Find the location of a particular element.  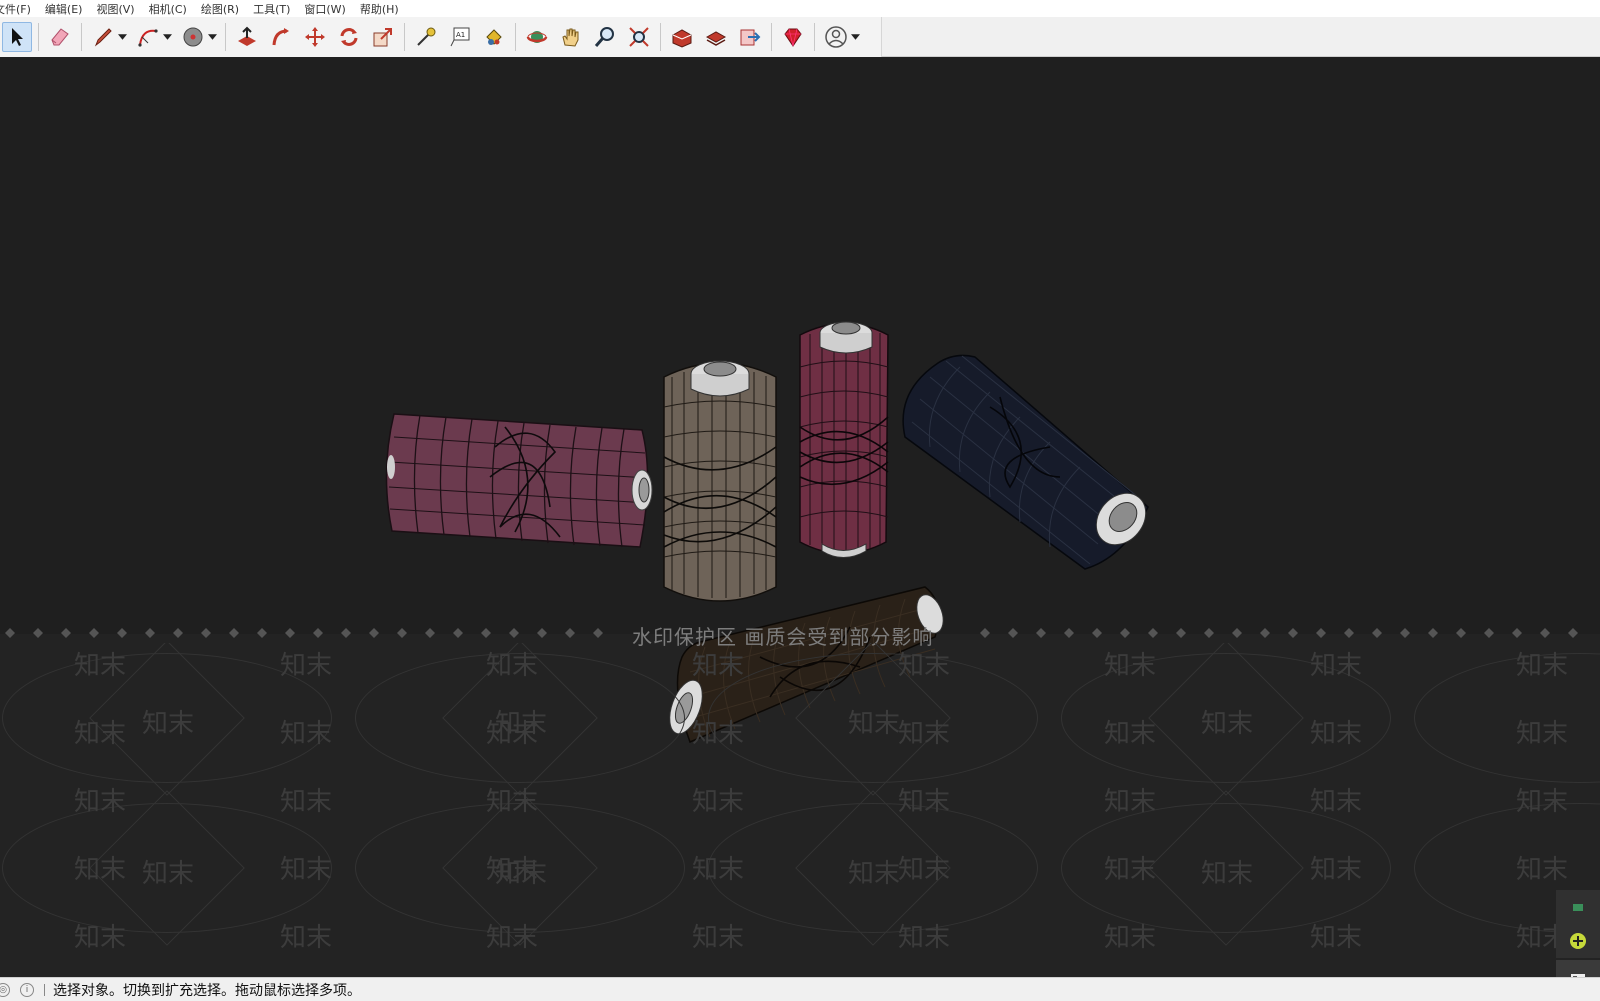

paint-bucket-tool-button is located at coordinates (494, 37).